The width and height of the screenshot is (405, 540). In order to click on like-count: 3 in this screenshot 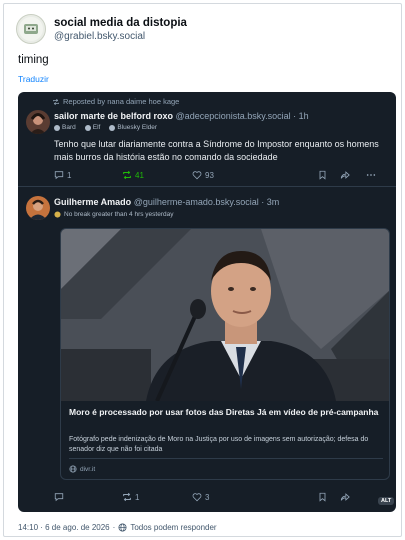, I will do `click(207, 497)`.